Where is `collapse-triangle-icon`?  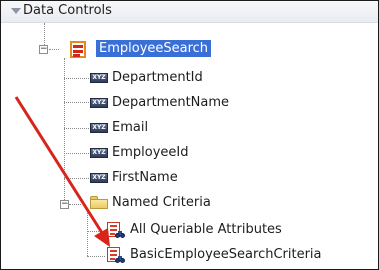
collapse-triangle-icon is located at coordinates (16, 11).